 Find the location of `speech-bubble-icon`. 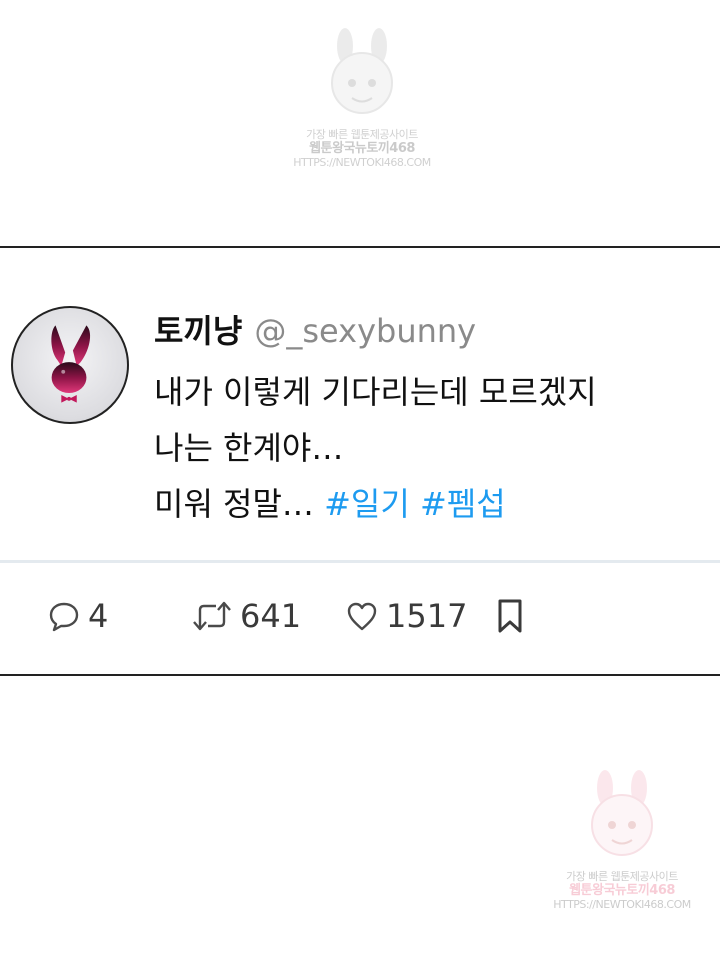

speech-bubble-icon is located at coordinates (64, 616).